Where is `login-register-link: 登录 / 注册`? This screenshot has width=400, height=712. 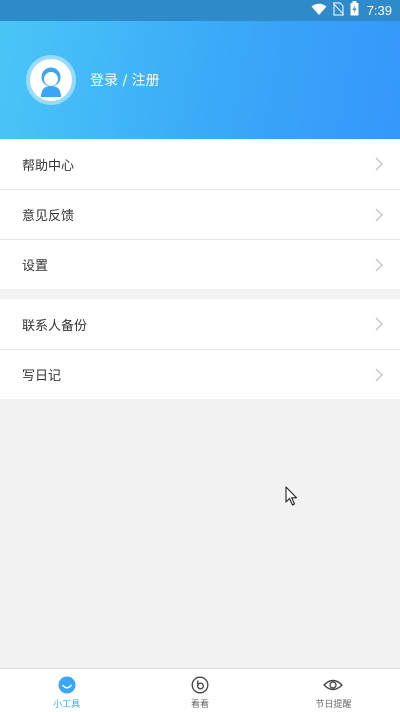
login-register-link: 登录 / 注册 is located at coordinates (125, 80).